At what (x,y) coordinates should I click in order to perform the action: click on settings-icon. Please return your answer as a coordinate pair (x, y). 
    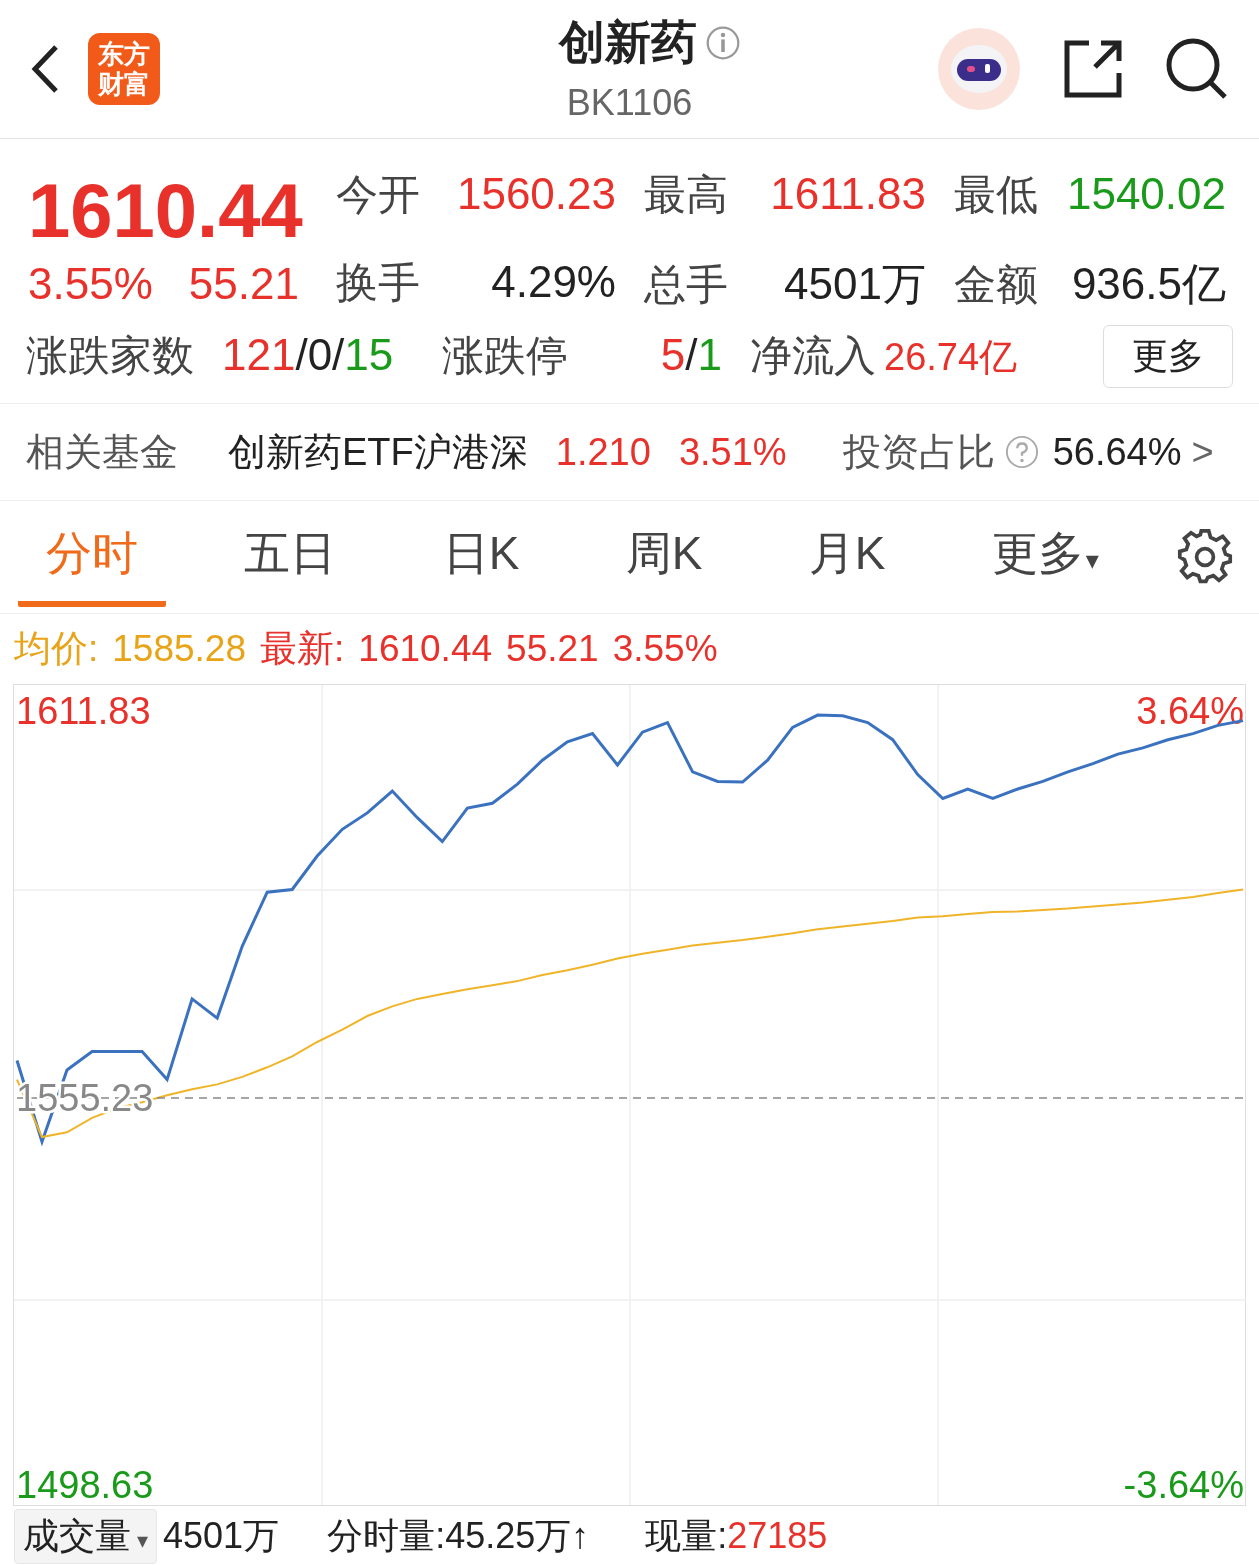
    Looking at the image, I should click on (1205, 557).